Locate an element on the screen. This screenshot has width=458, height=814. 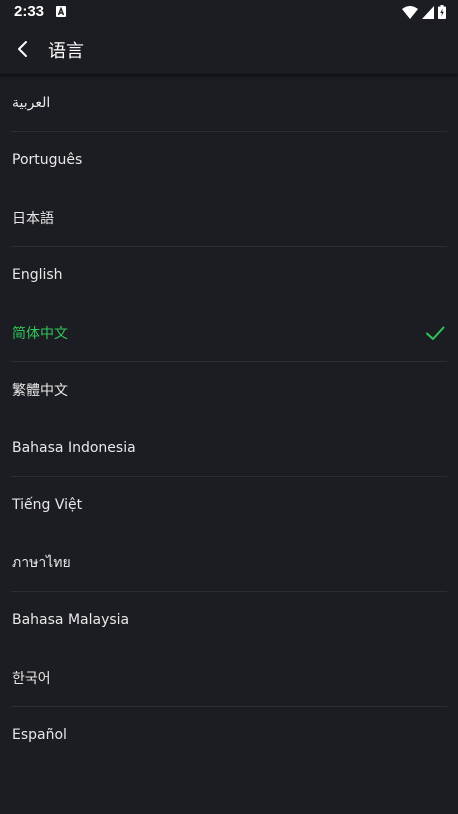
language-label: Tiếng Việt is located at coordinates (47, 505).